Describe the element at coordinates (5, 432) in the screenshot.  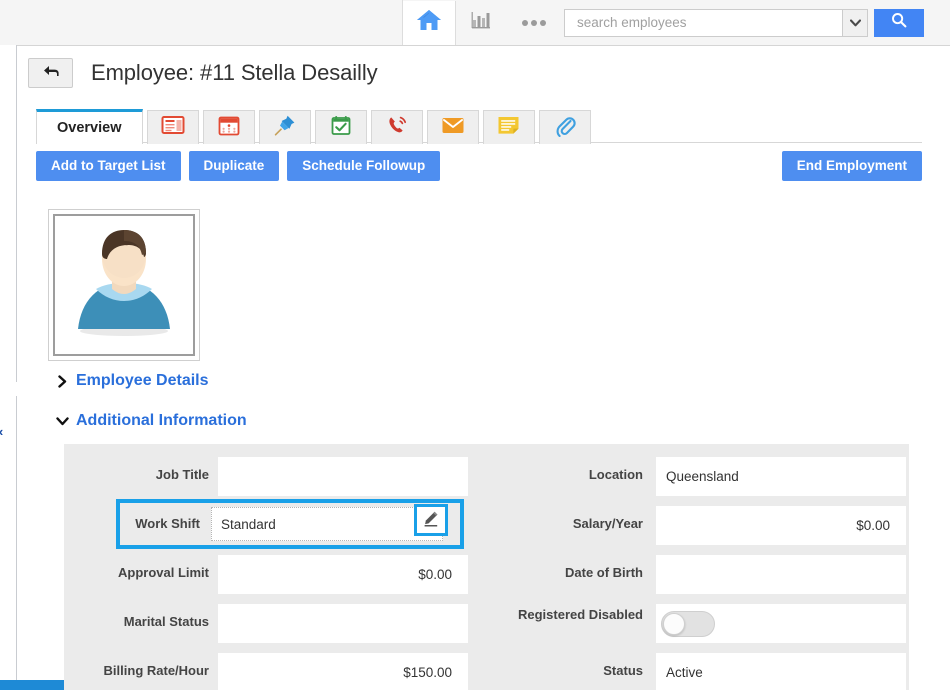
I see `collapse-left-icon: «` at that location.